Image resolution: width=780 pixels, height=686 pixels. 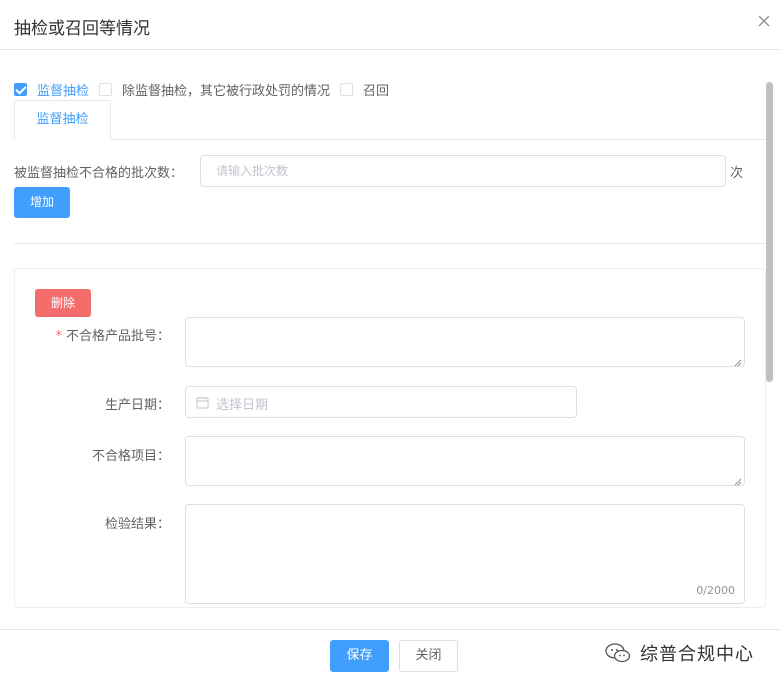 I want to click on production-date-label: 生产日期：, so click(x=137, y=405).